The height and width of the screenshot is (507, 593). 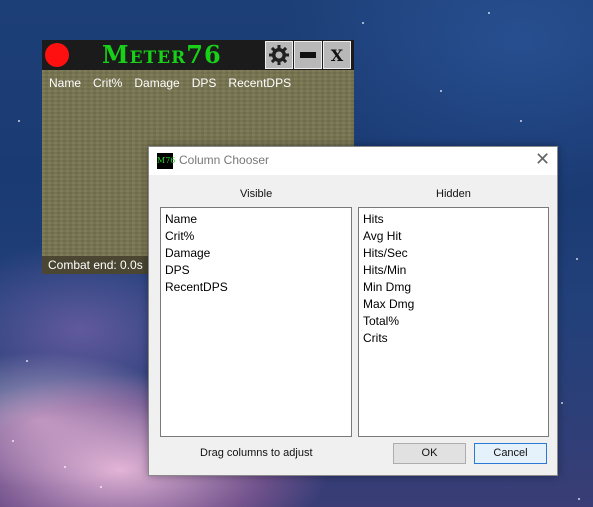 What do you see at coordinates (256, 287) in the screenshot?
I see `list-item: RecentDPS` at bounding box center [256, 287].